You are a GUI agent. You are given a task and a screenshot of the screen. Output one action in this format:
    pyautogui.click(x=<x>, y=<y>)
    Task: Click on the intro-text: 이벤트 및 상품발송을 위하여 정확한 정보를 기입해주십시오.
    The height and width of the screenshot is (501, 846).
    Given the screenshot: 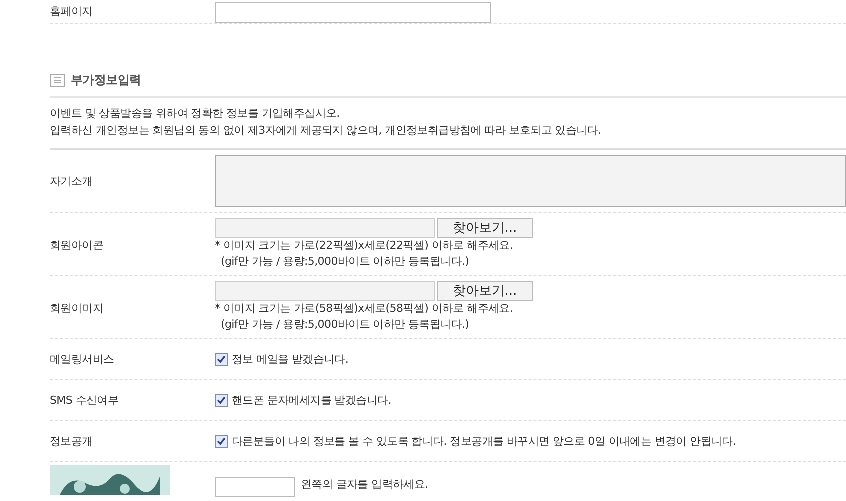 What is the action you would take?
    pyautogui.click(x=195, y=114)
    